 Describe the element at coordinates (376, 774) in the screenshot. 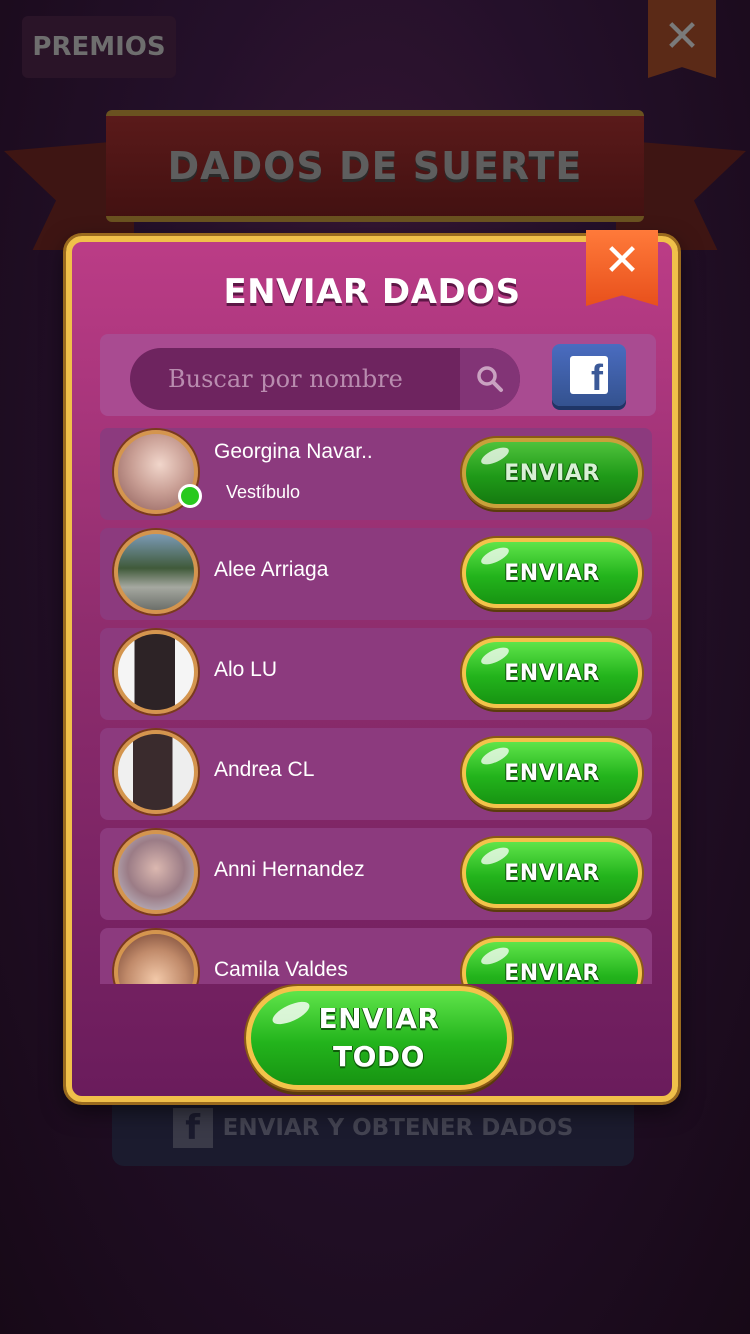

I see `list-item: Andrea CL ENVIAR` at that location.